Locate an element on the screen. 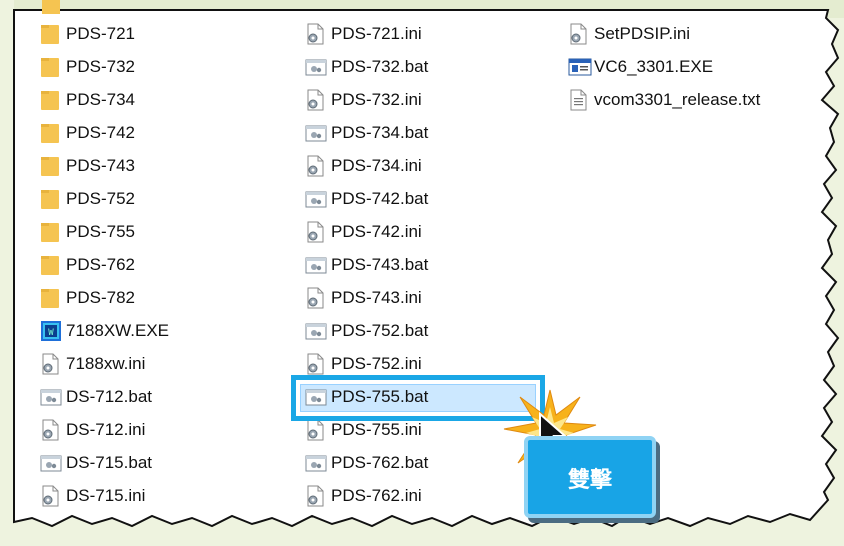 This screenshot has width=844, height=546. file-item: PDS-732.bat is located at coordinates (366, 67).